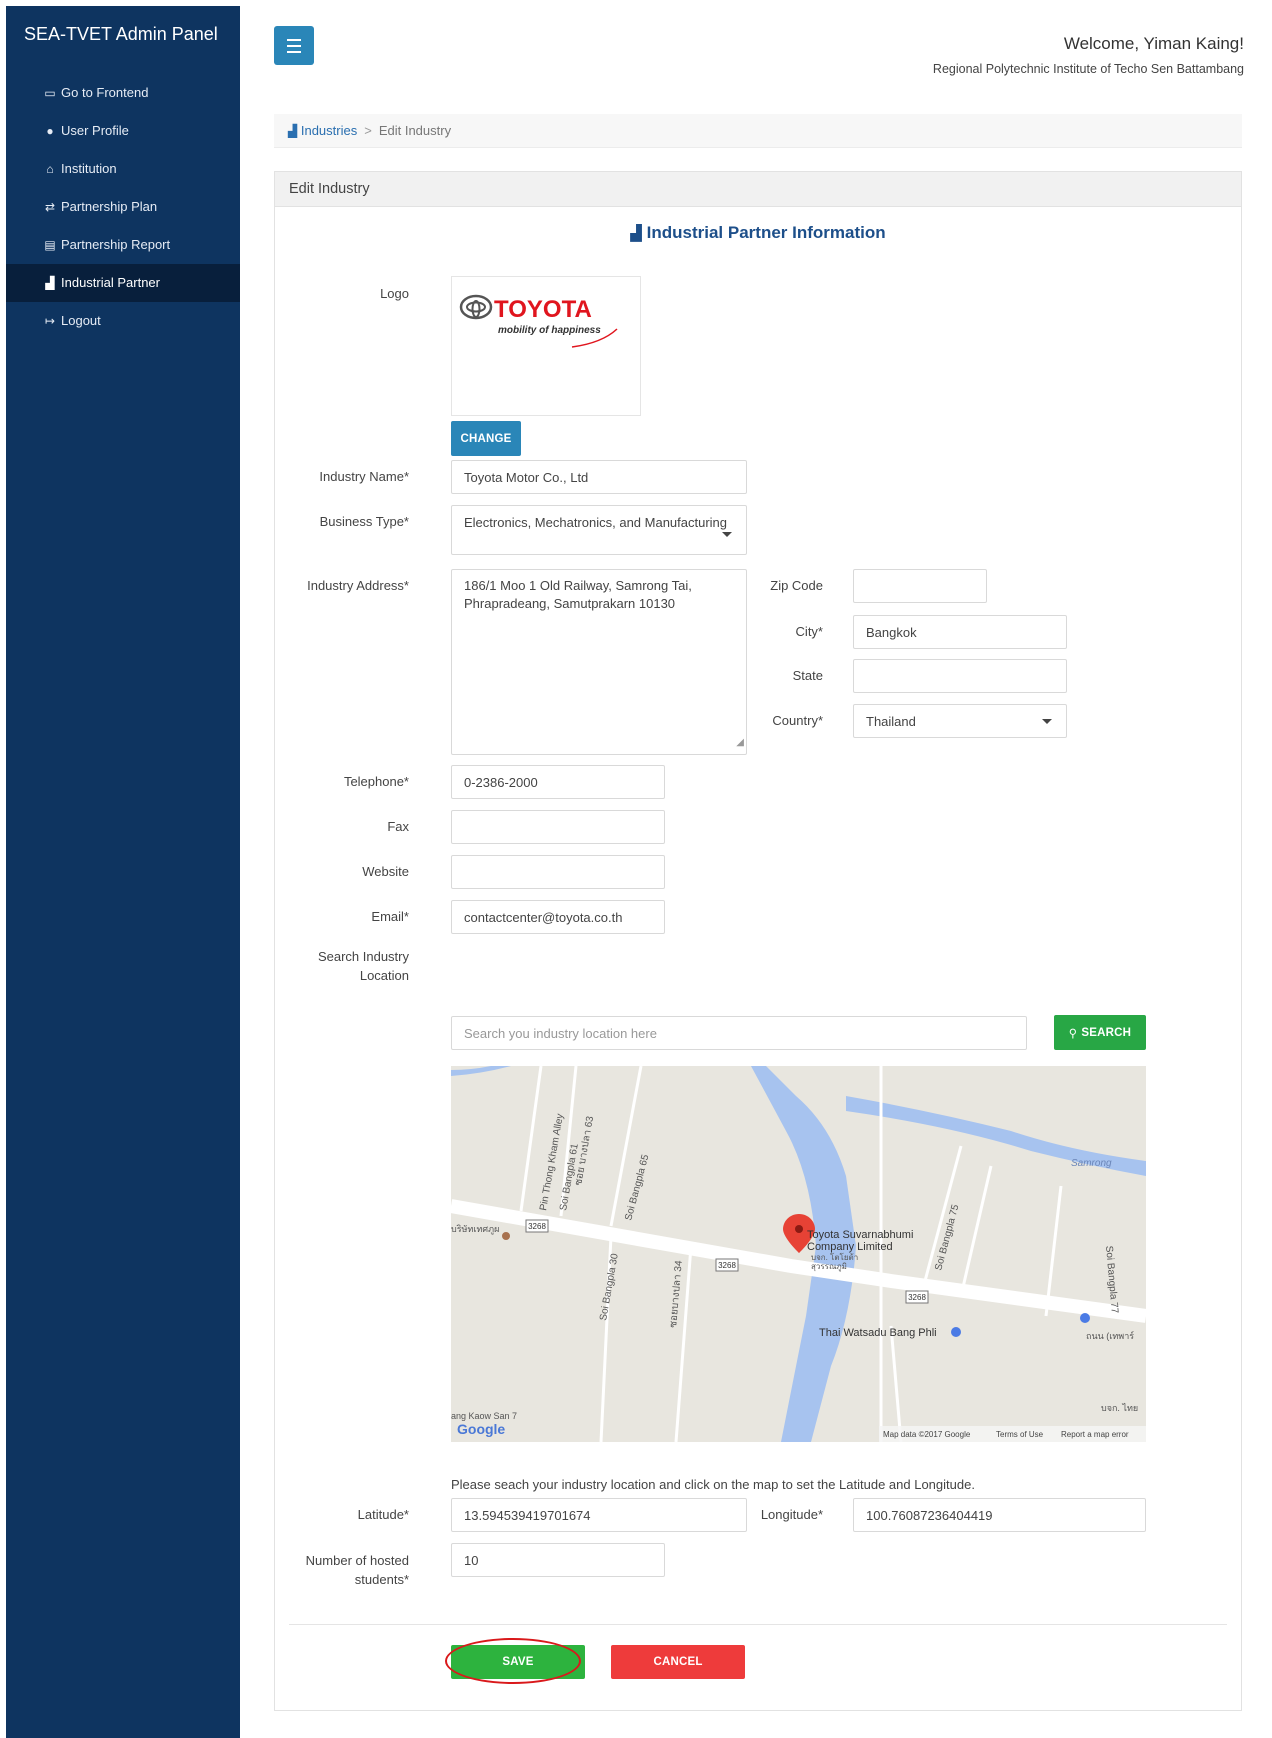 Image resolution: width=1272 pixels, height=1738 pixels. I want to click on cancel-button: CANCEL, so click(678, 1662).